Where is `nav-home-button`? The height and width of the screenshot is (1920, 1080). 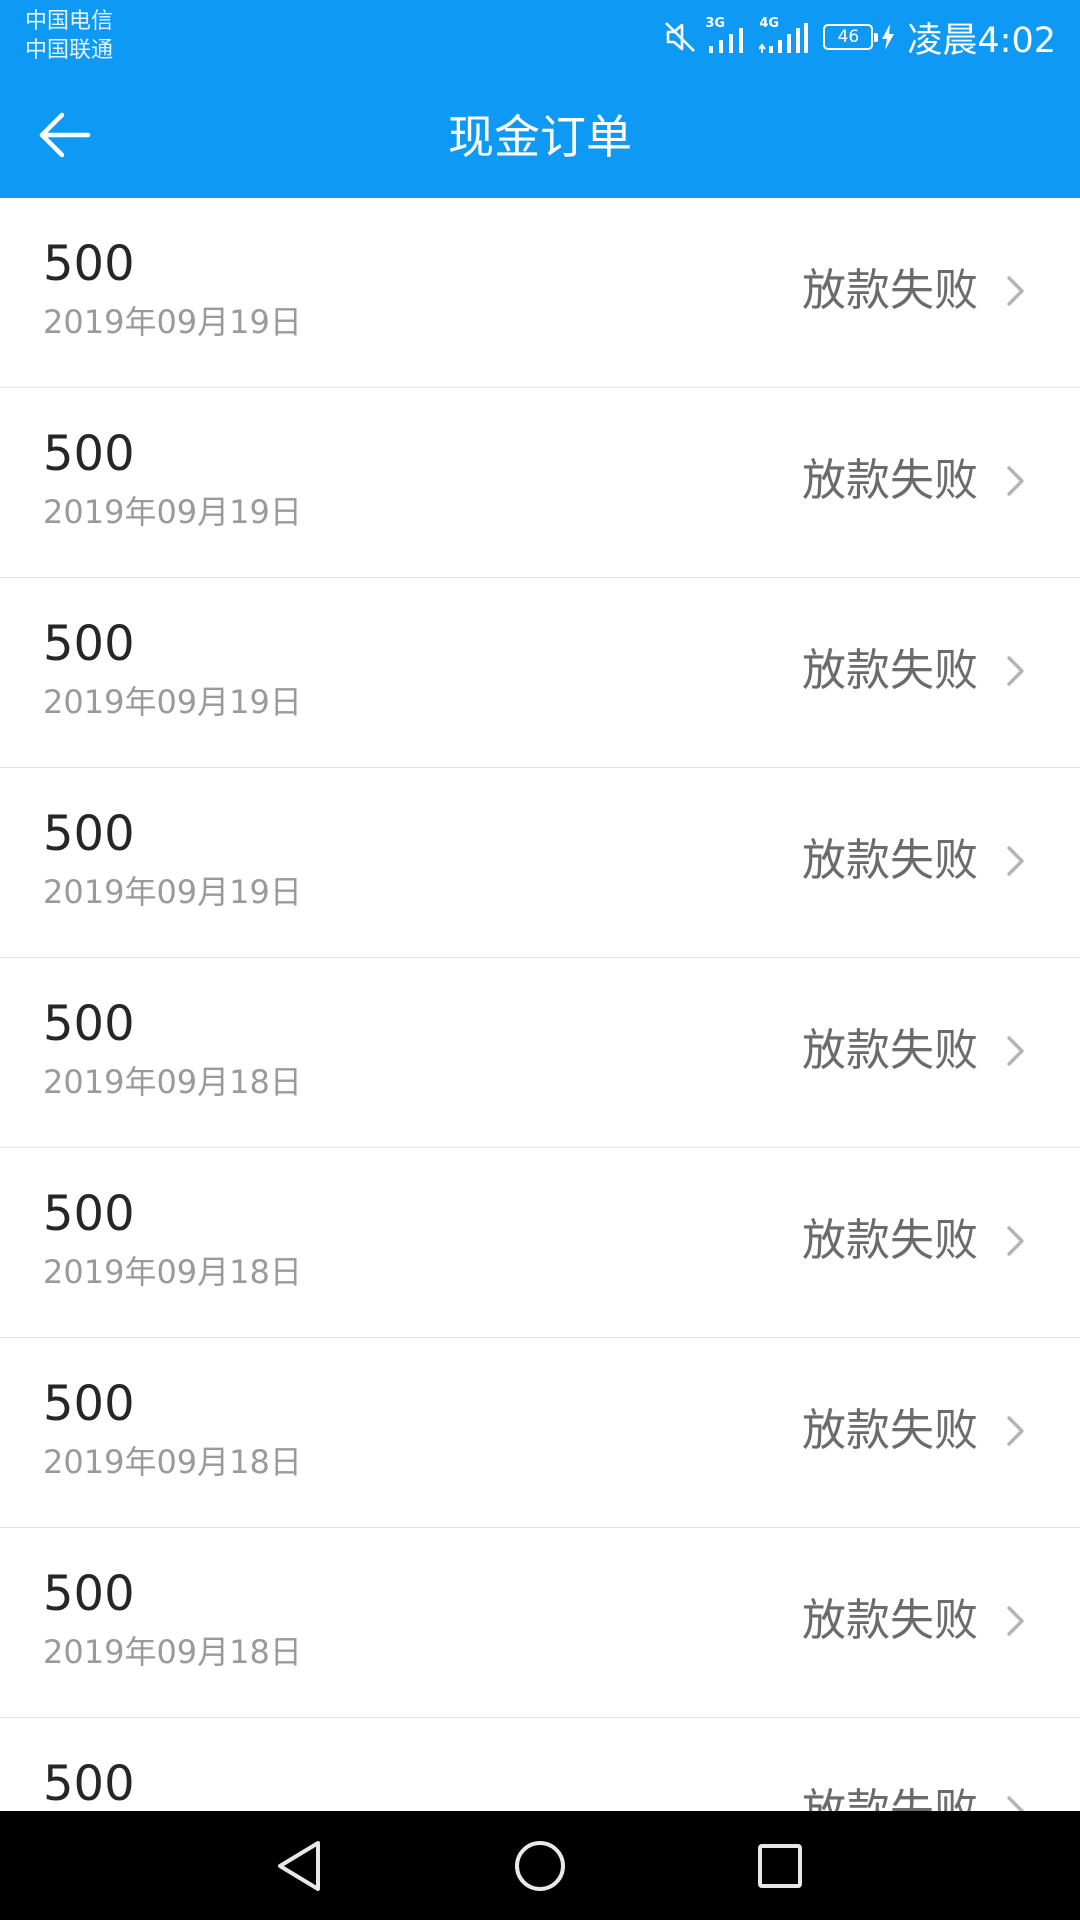
nav-home-button is located at coordinates (540, 1866).